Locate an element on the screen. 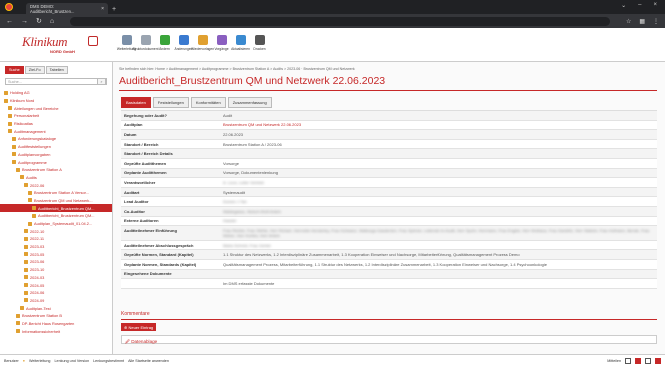  tree-item: 2023-10 is located at coordinates (56, 270).